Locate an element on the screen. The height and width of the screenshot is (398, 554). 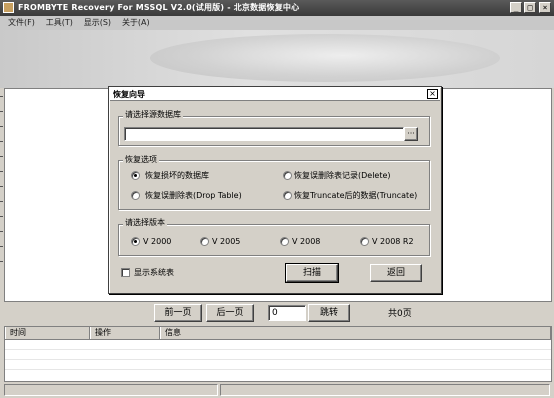
column-time: 时间 is located at coordinates (47, 333).